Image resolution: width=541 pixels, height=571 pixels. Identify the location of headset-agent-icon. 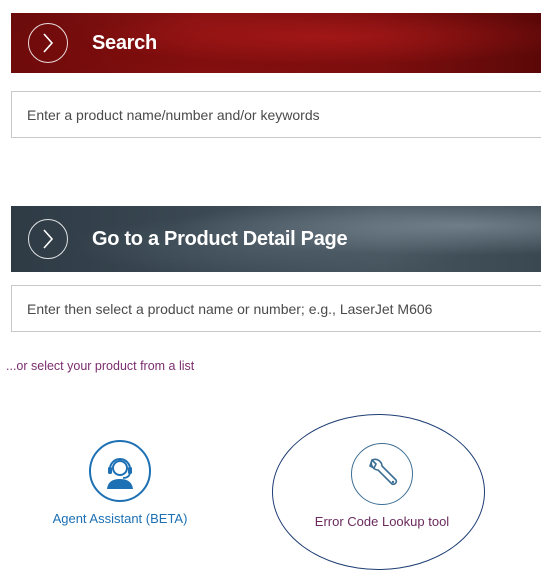
(120, 471).